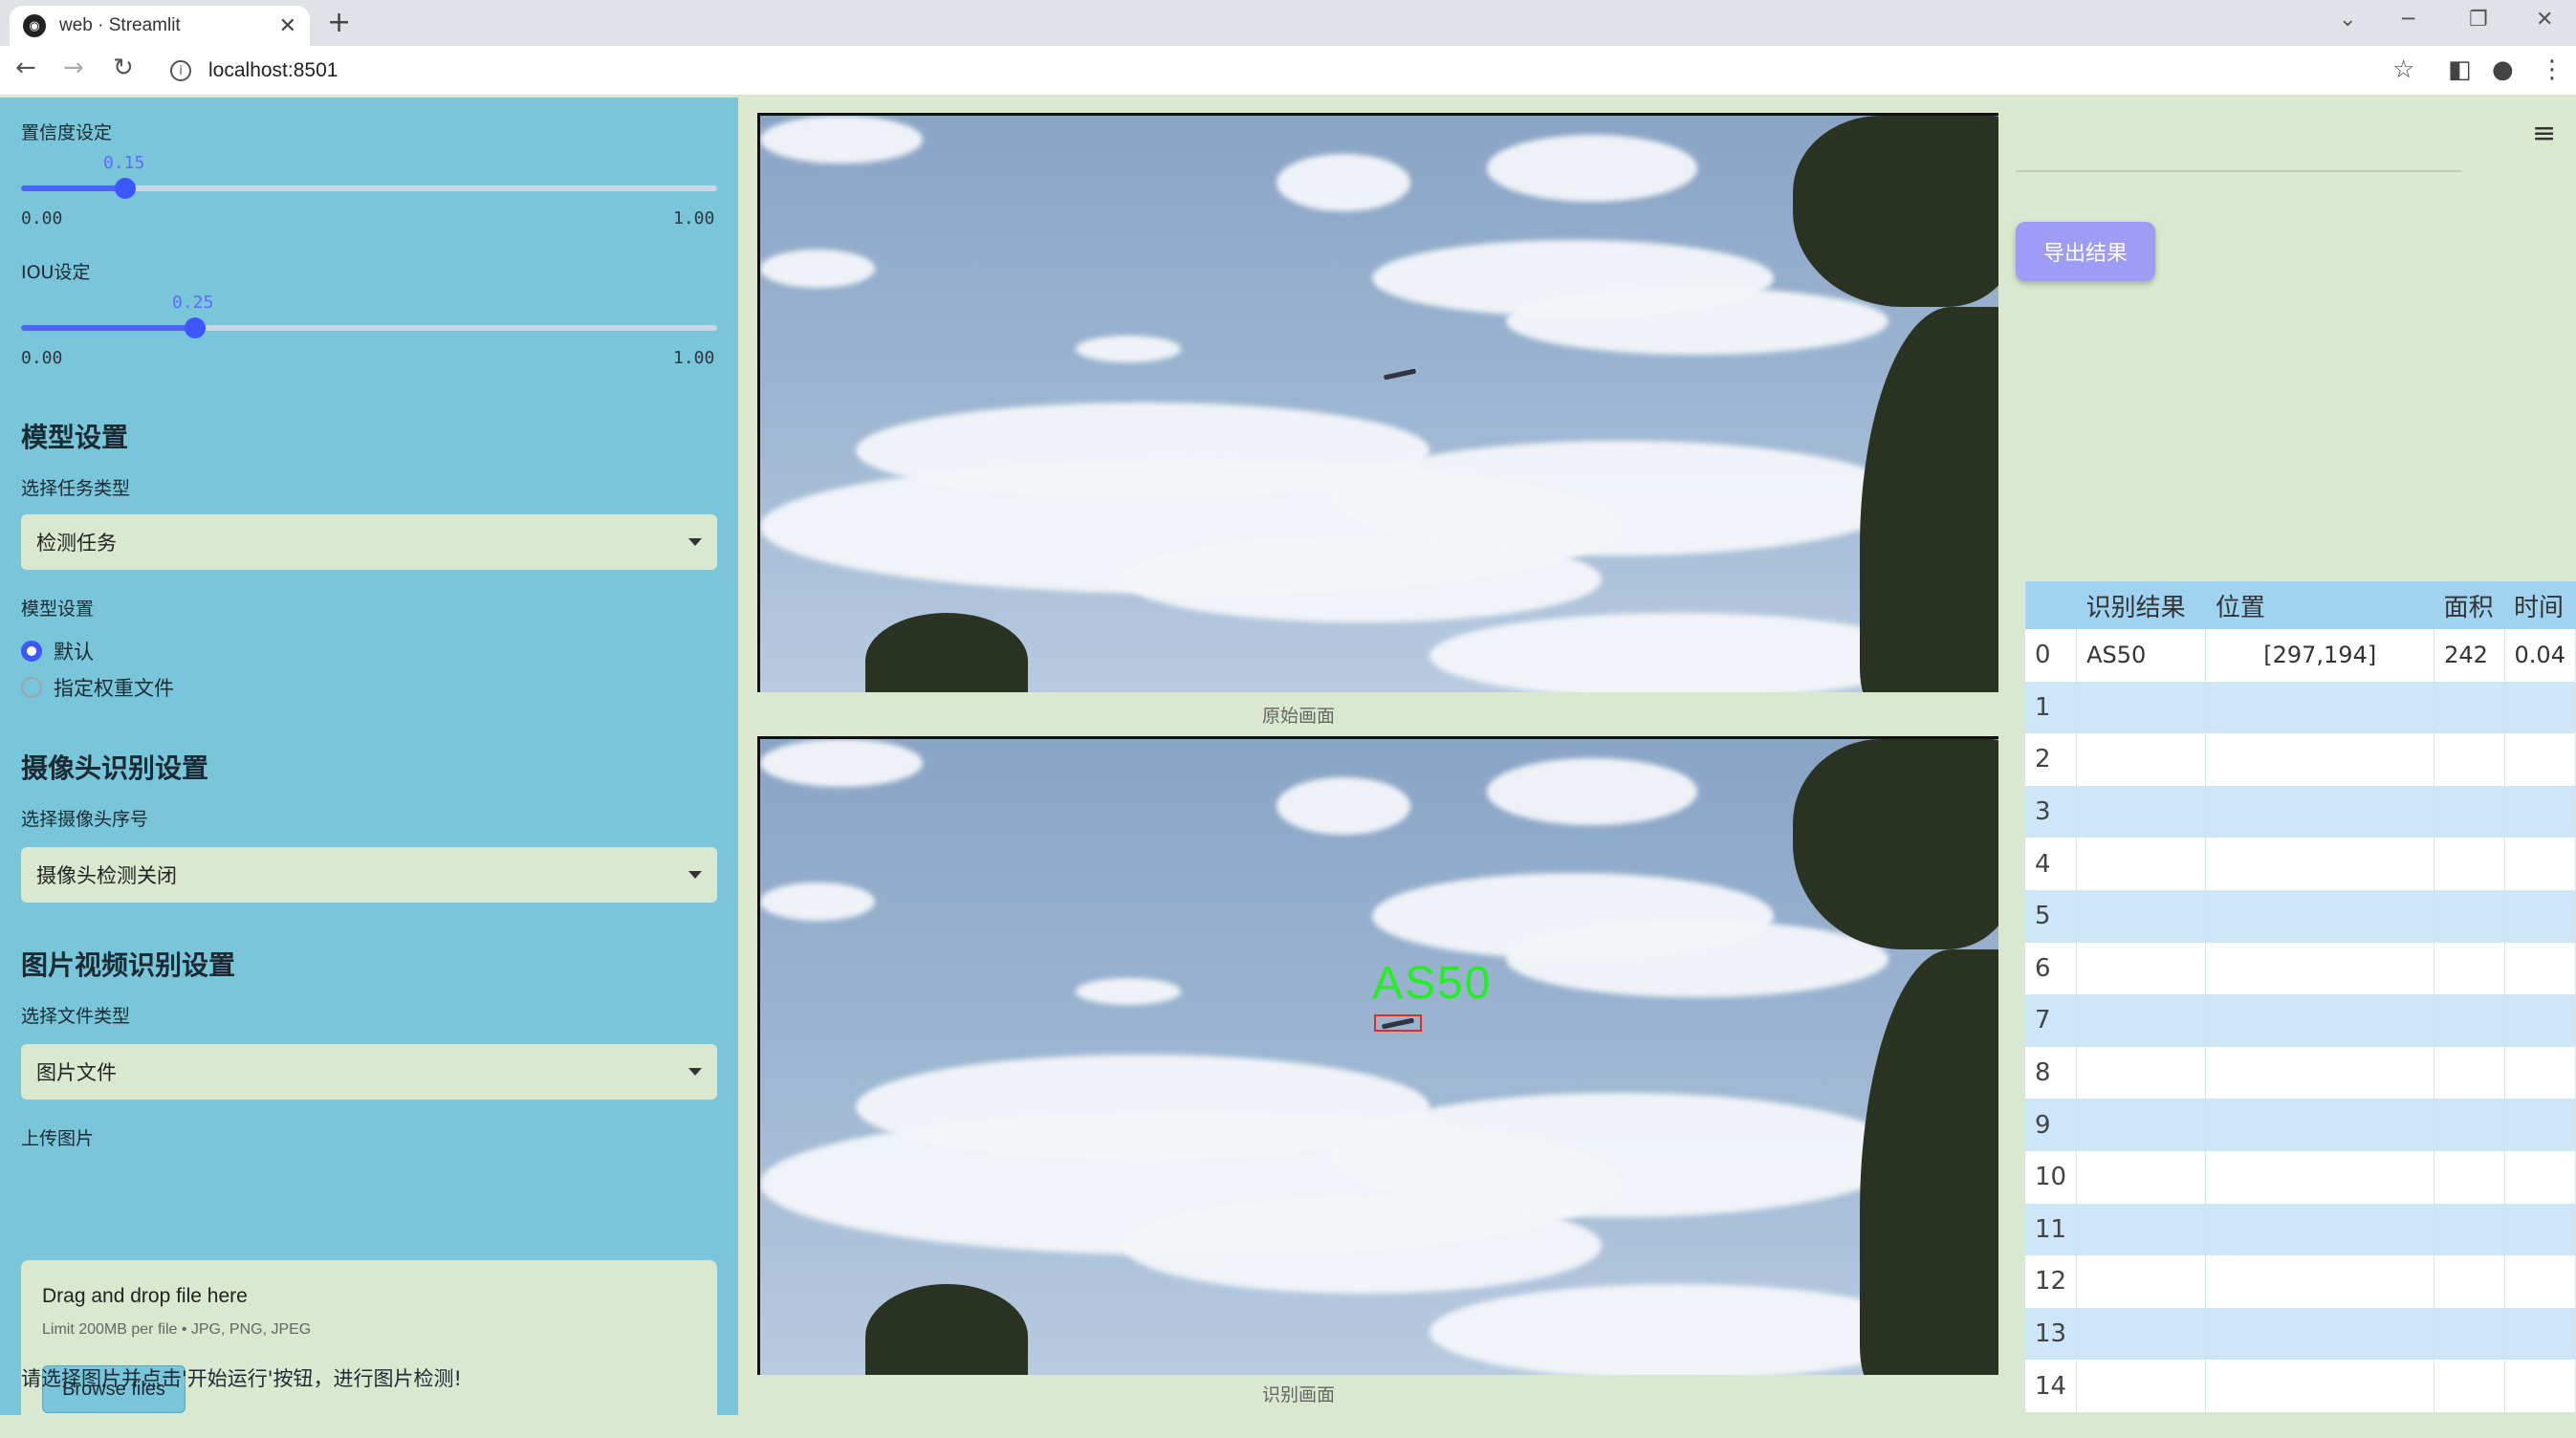 This screenshot has height=1438, width=2576. I want to click on file-type-value: 图片文件, so click(76, 1072).